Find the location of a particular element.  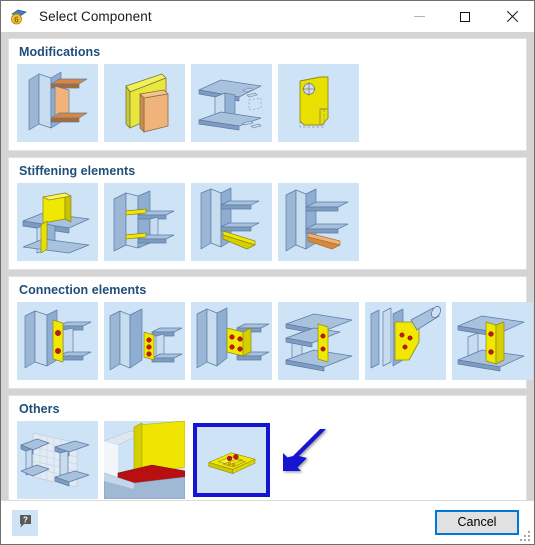

close-icon is located at coordinates (511, 16).